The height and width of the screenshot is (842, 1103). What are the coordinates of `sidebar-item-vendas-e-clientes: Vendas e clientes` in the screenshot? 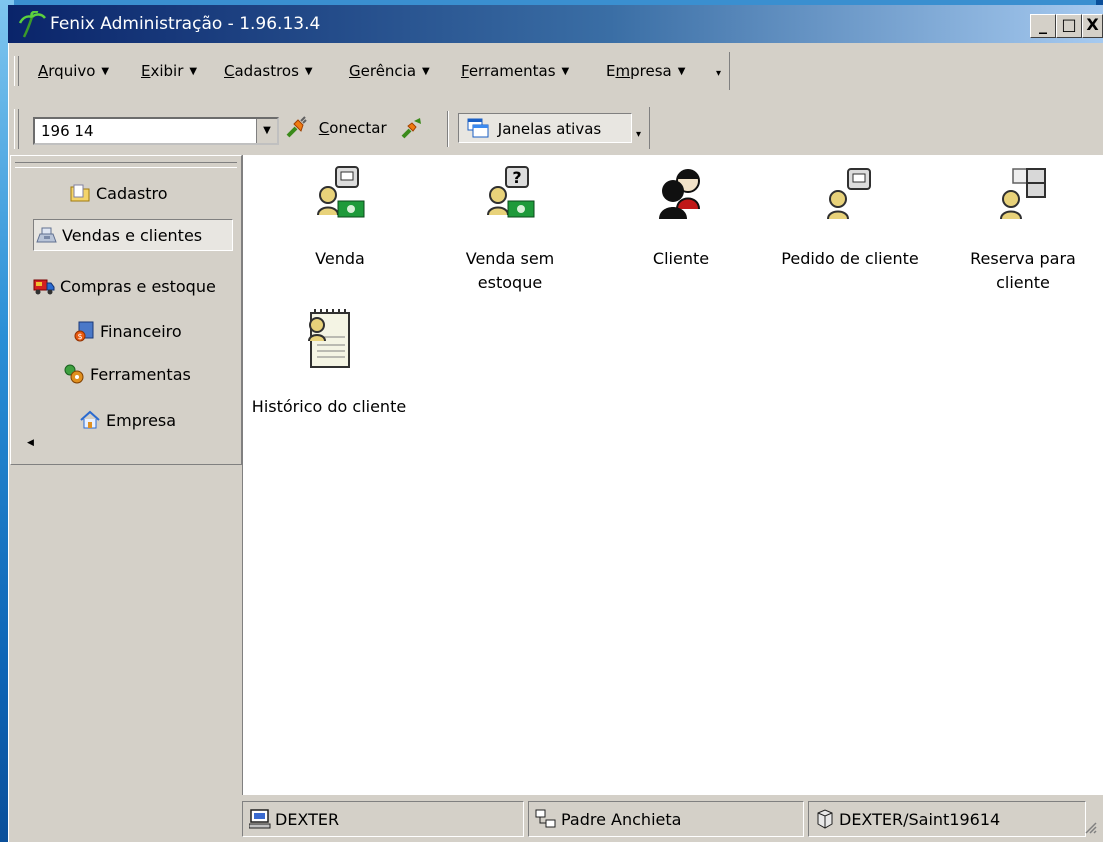 It's located at (133, 235).